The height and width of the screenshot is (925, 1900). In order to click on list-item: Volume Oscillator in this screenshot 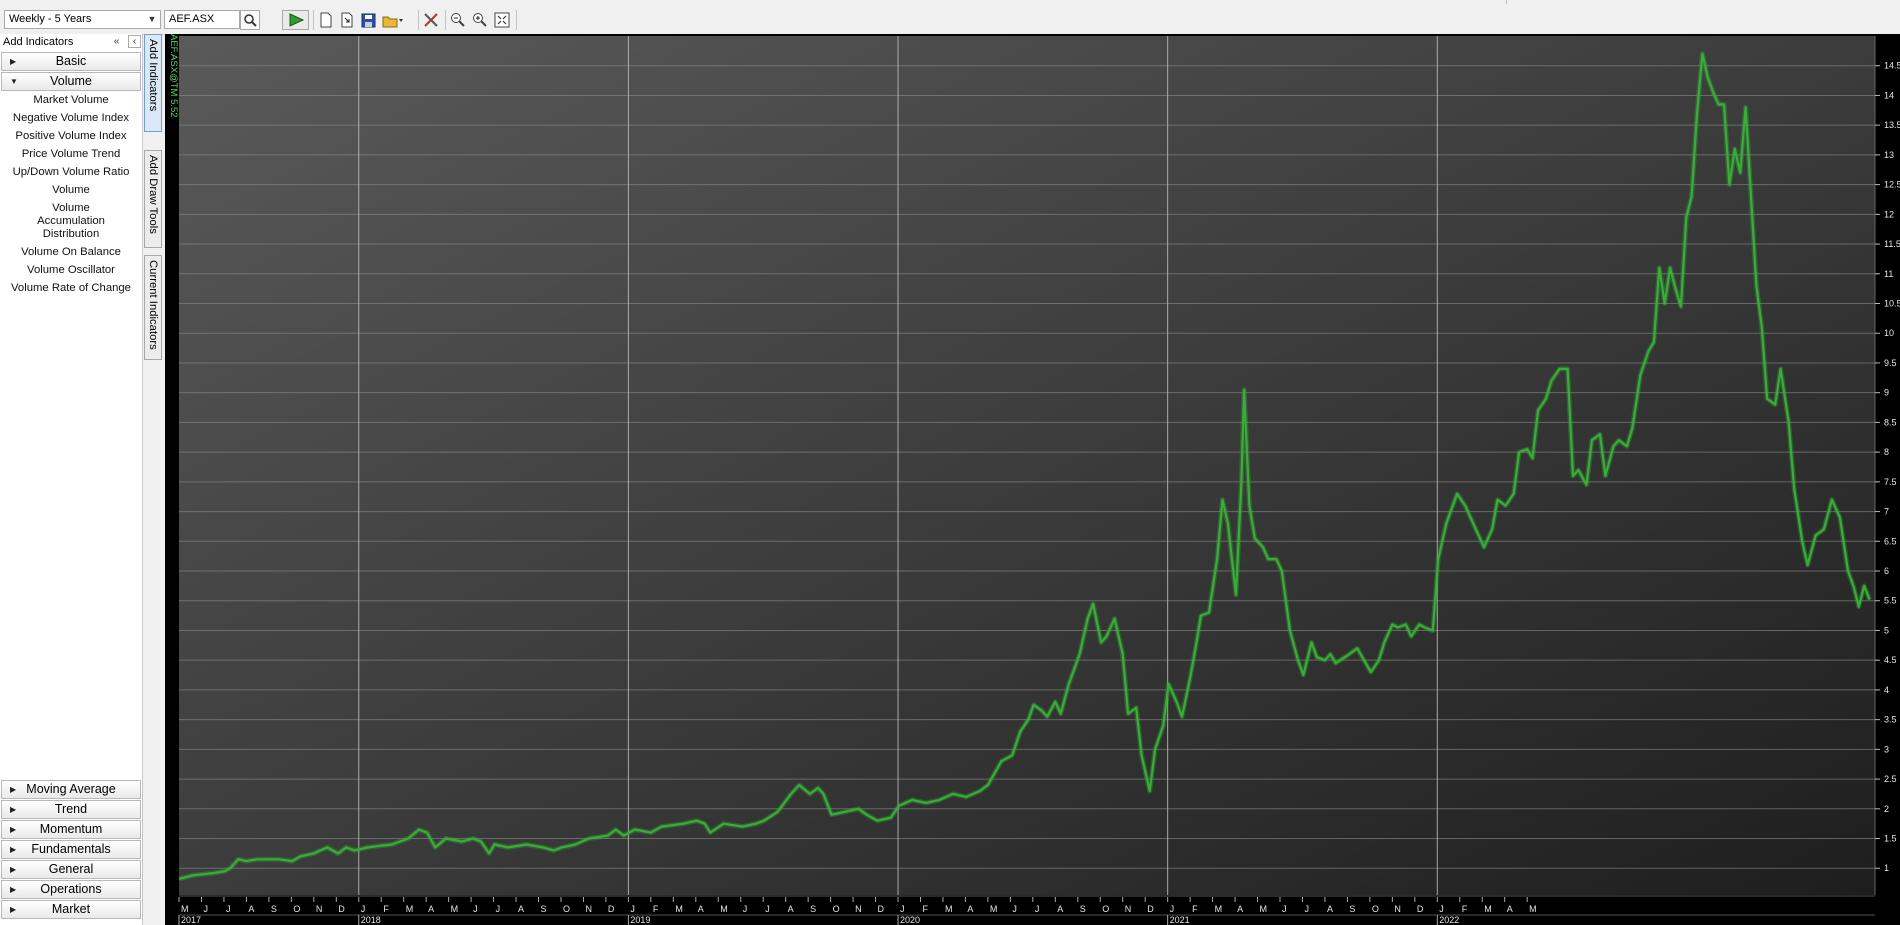, I will do `click(71, 271)`.